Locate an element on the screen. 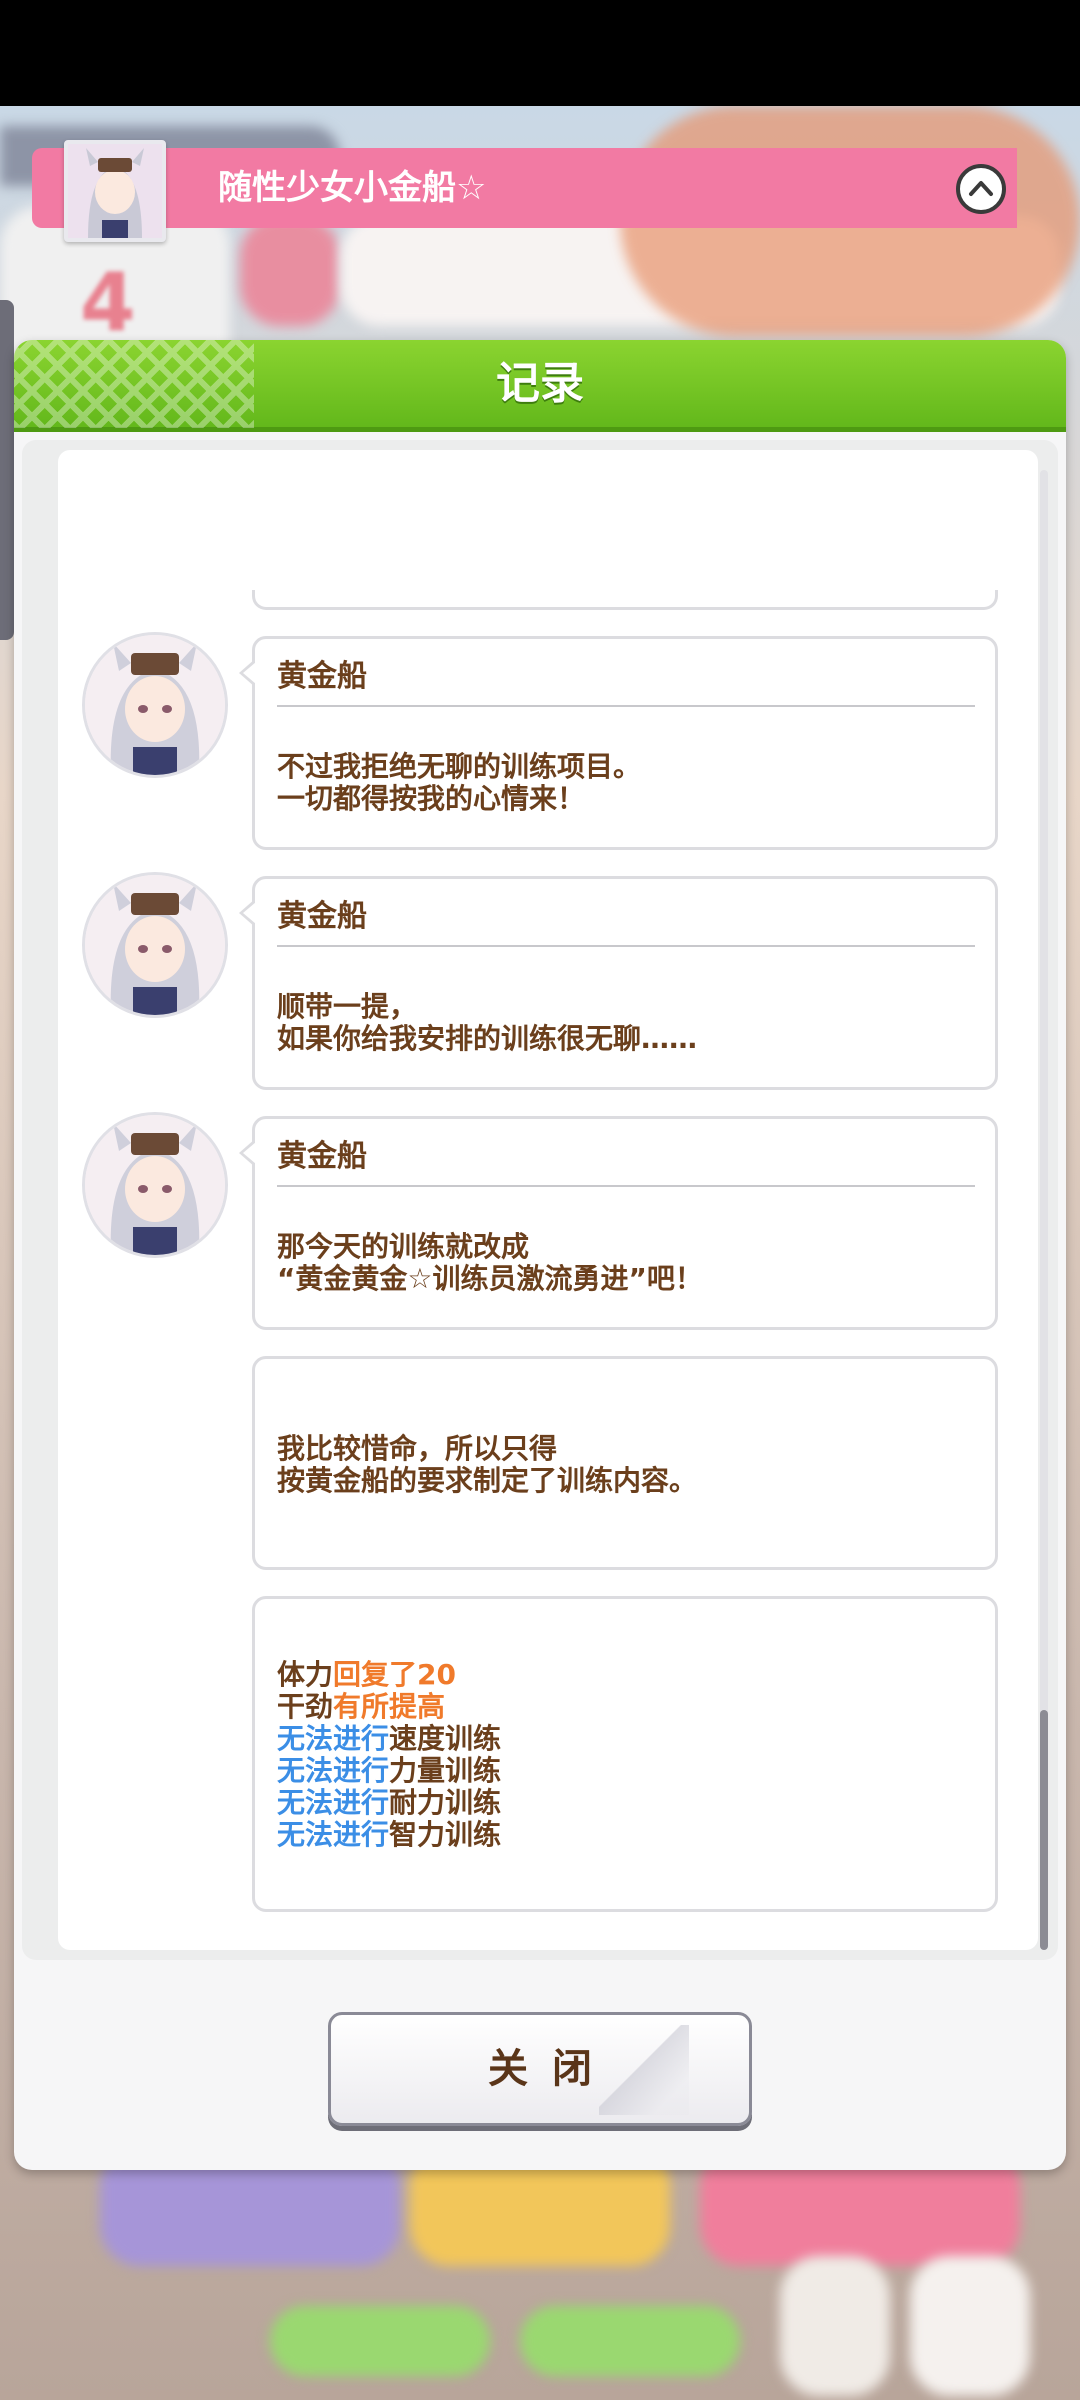 The image size is (1080, 2400). message-bubble: 黄金船 不过我拒绝无聊的训练项目。 一切都得按我的心情来！ is located at coordinates (618, 743).